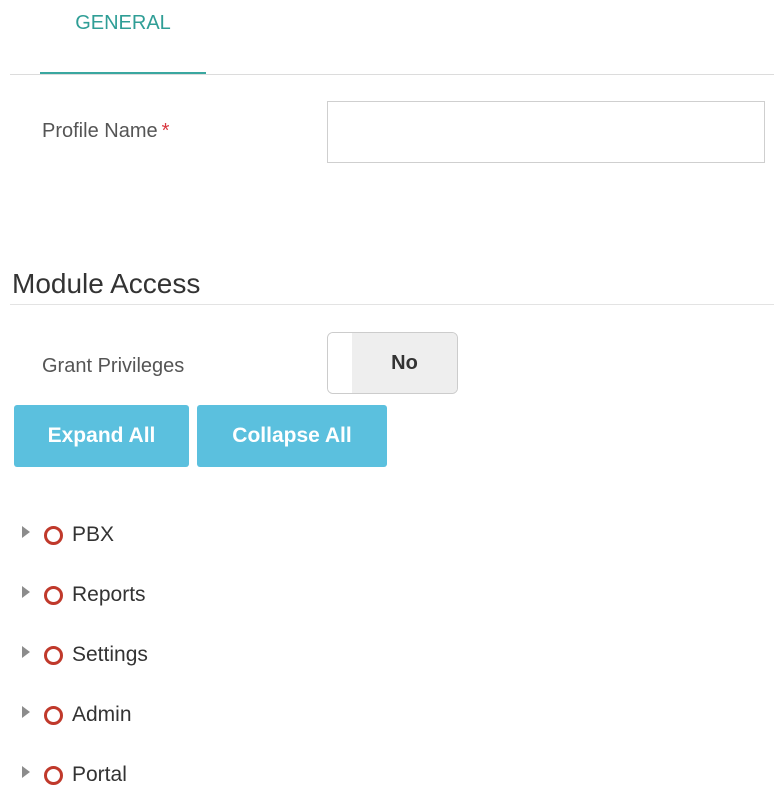 The image size is (774, 790). I want to click on tab-bar: GENERAL, so click(392, 37).